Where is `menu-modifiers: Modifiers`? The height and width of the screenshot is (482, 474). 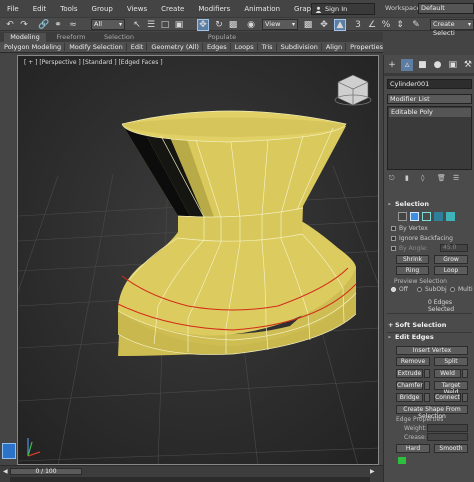
menu-modifiers: Modifiers is located at coordinates (214, 9).